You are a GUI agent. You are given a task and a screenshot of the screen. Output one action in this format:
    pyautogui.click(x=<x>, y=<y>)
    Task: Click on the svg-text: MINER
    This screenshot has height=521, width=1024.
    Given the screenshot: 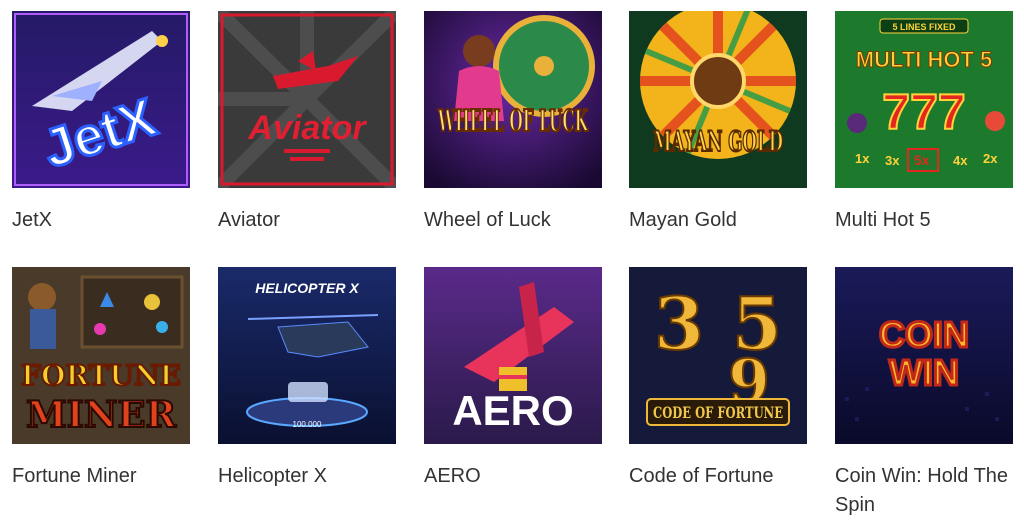 What is the action you would take?
    pyautogui.click(x=101, y=415)
    